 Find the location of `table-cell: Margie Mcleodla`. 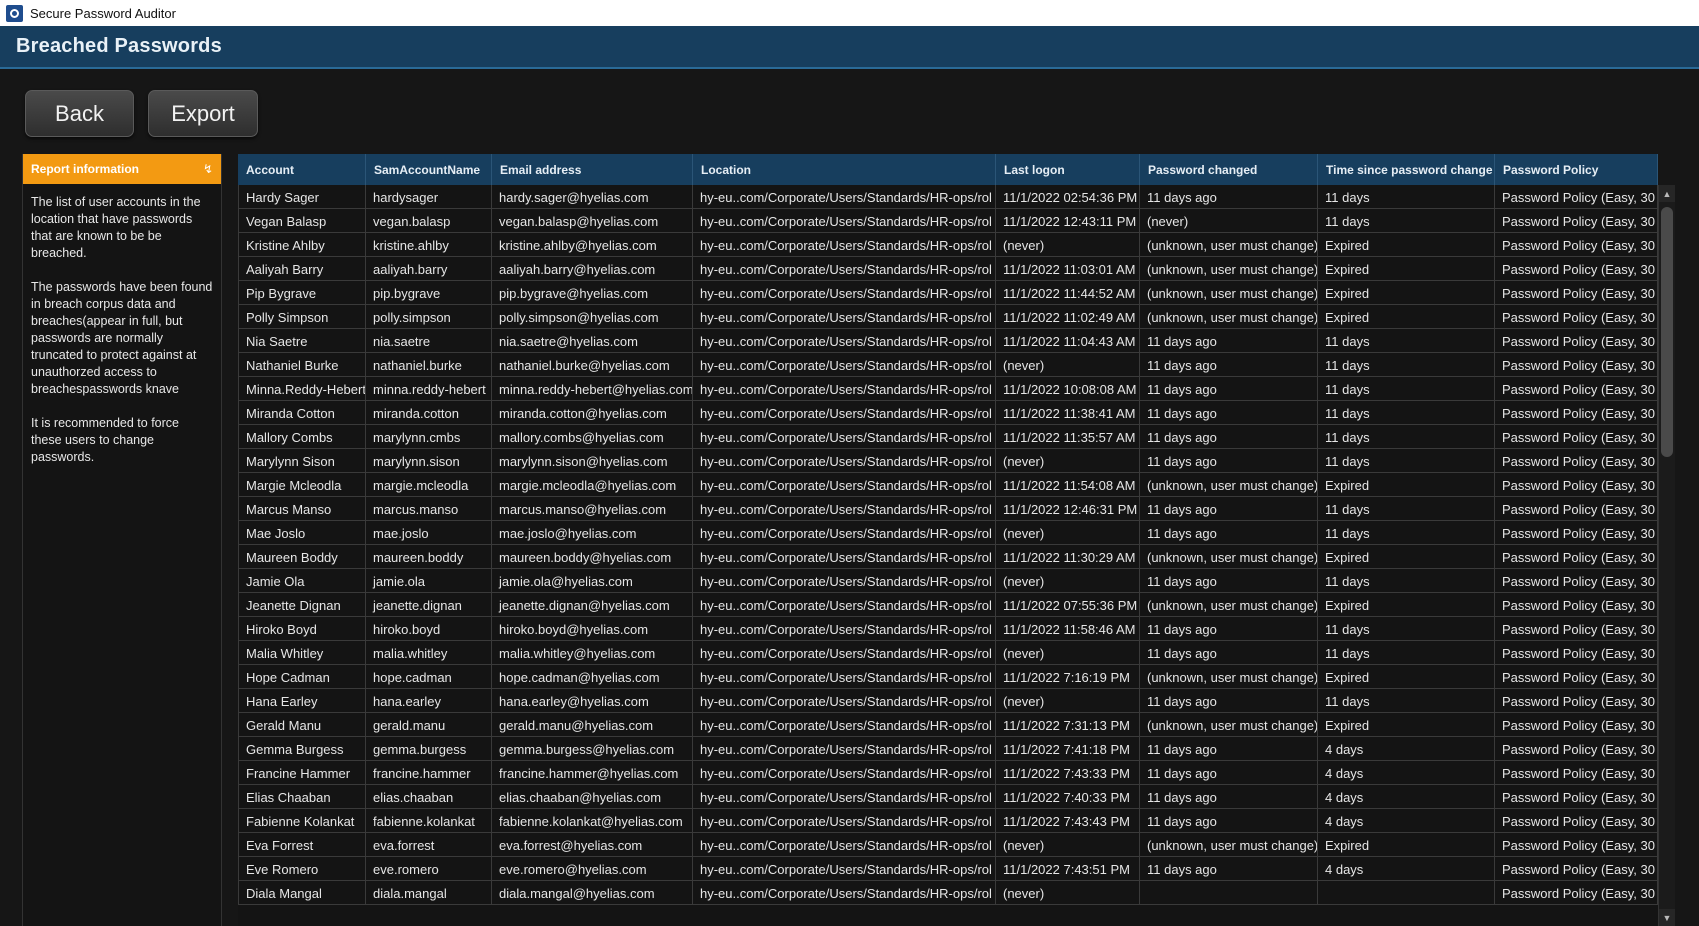

table-cell: Margie Mcleodla is located at coordinates (302, 485).